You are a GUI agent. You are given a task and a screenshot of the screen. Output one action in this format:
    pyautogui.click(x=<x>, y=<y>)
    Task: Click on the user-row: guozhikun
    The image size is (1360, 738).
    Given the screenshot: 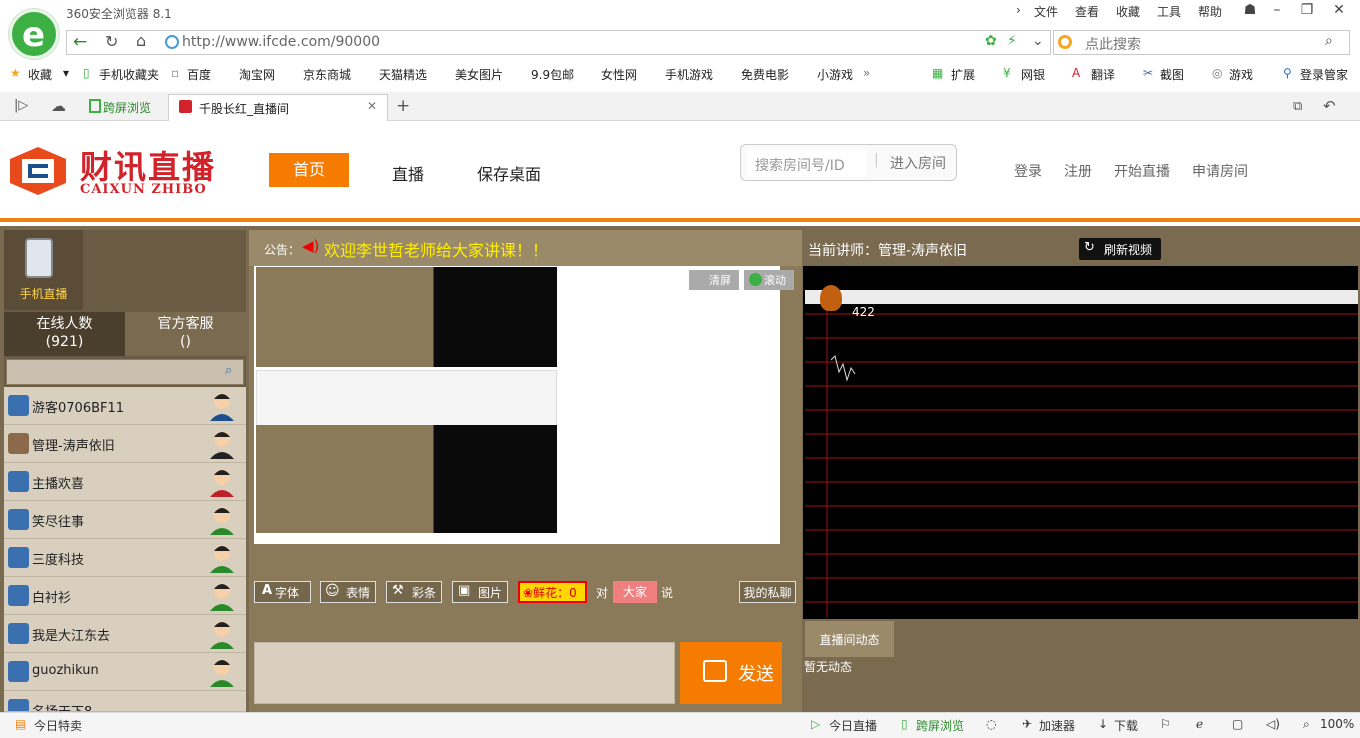 What is the action you would take?
    pyautogui.click(x=125, y=672)
    